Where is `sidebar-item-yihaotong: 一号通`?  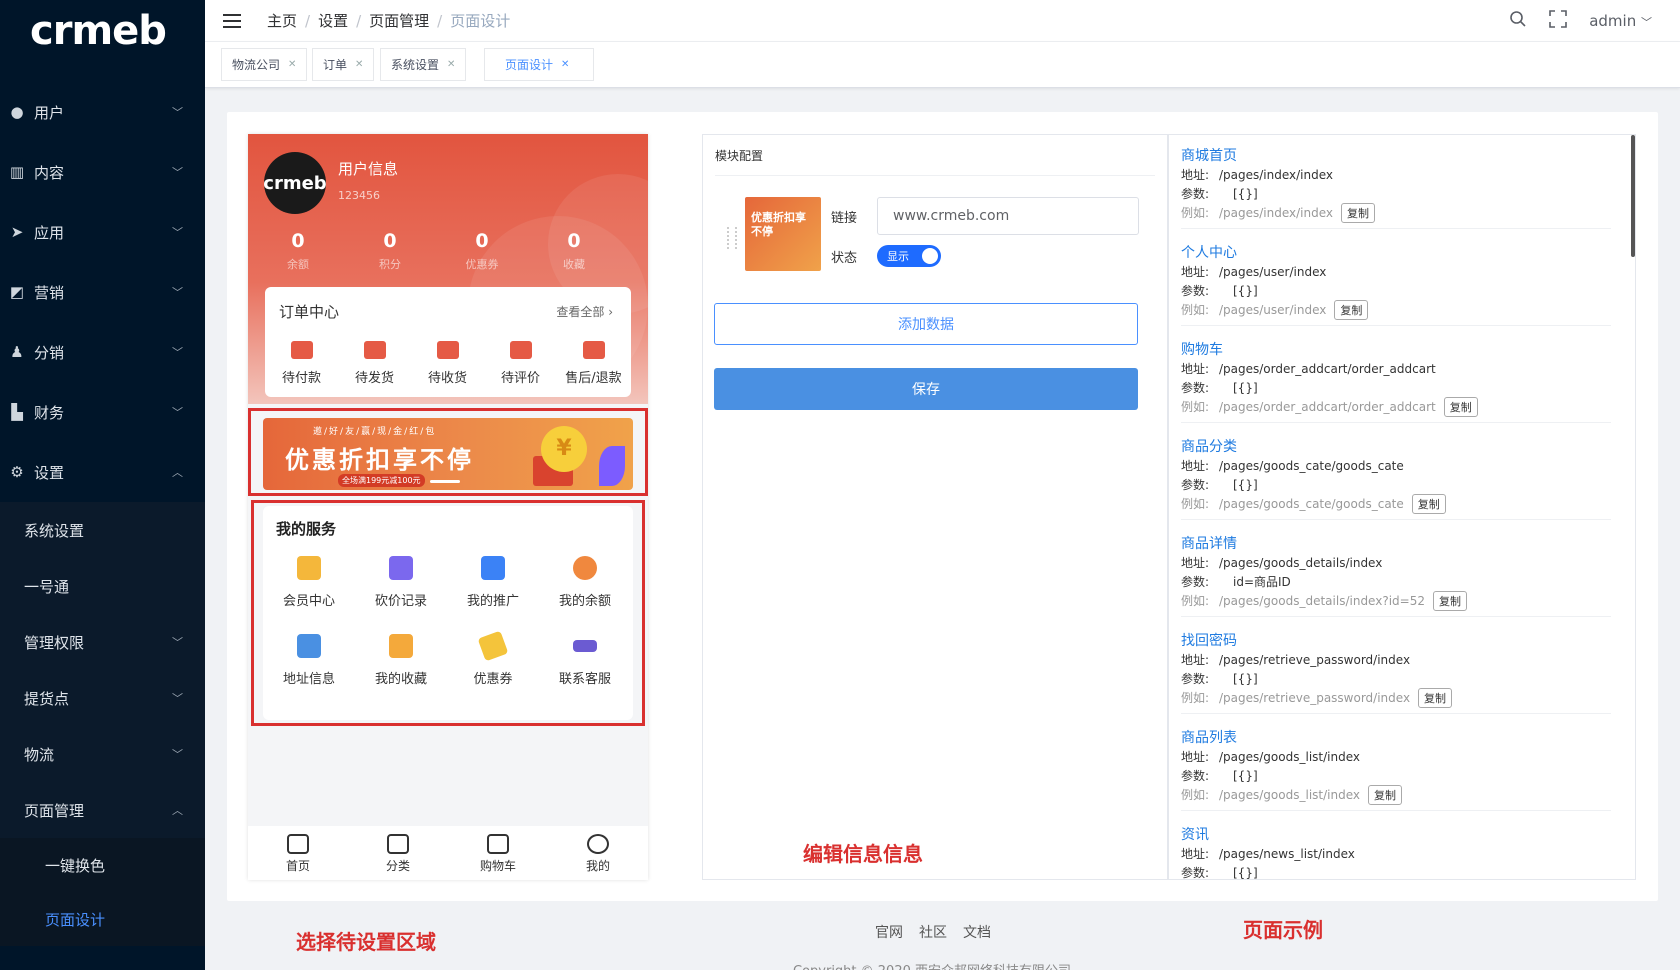 sidebar-item-yihaotong: 一号通 is located at coordinates (102, 586).